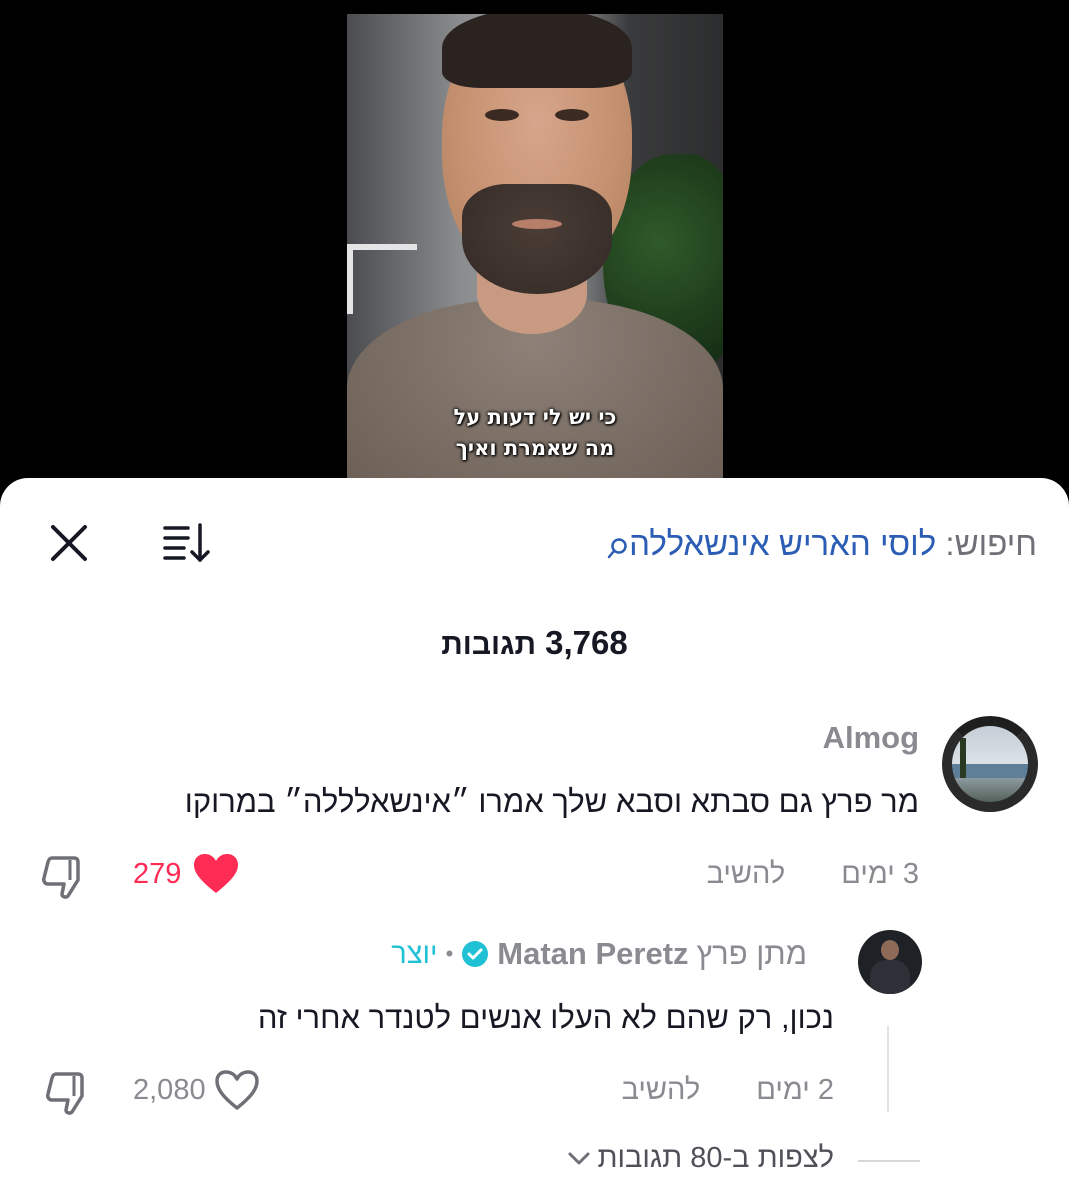 This screenshot has width=1069, height=1200. What do you see at coordinates (586, 642) in the screenshot?
I see `comments-count-number: 3,768` at bounding box center [586, 642].